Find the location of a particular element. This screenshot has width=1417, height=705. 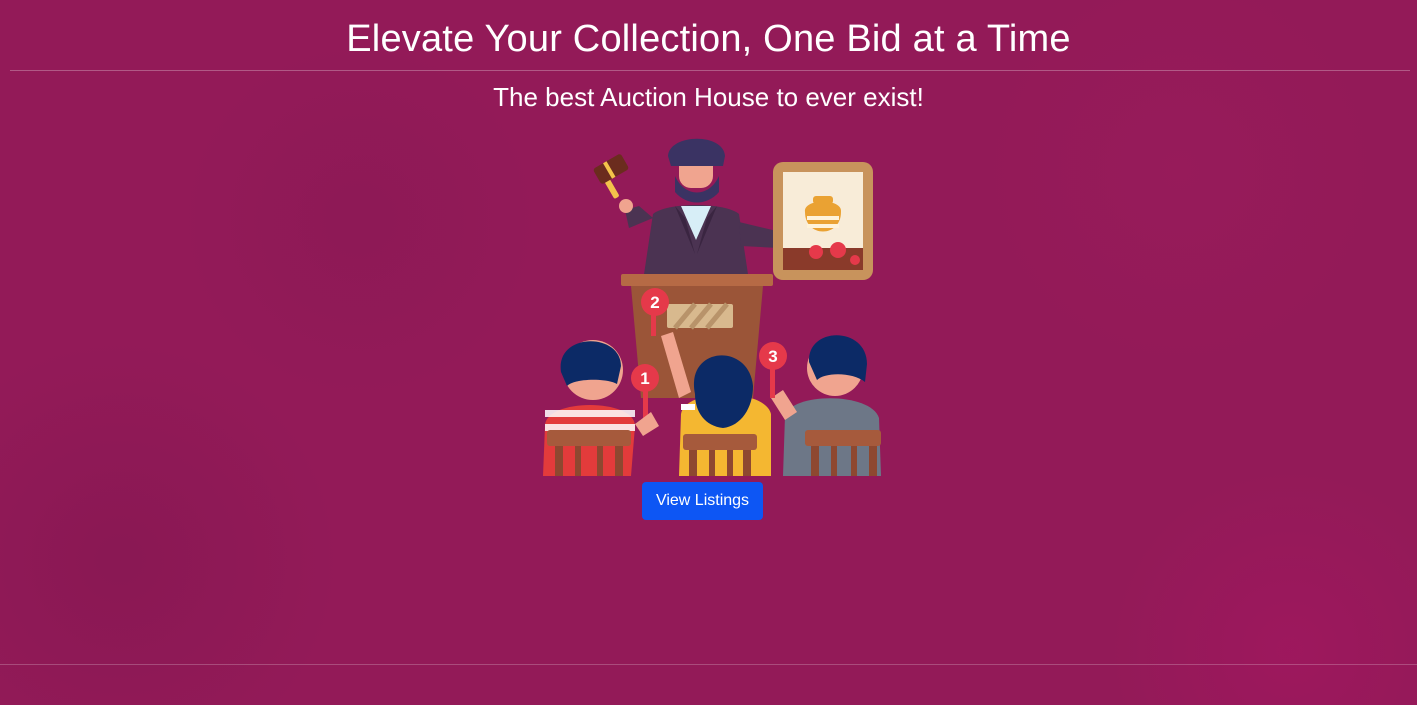

framed-painting is located at coordinates (823, 221).